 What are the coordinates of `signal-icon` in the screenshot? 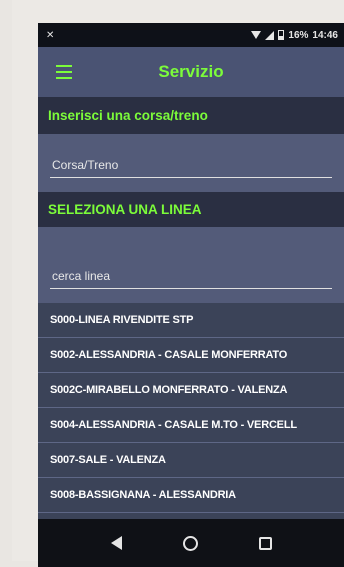 It's located at (270, 35).